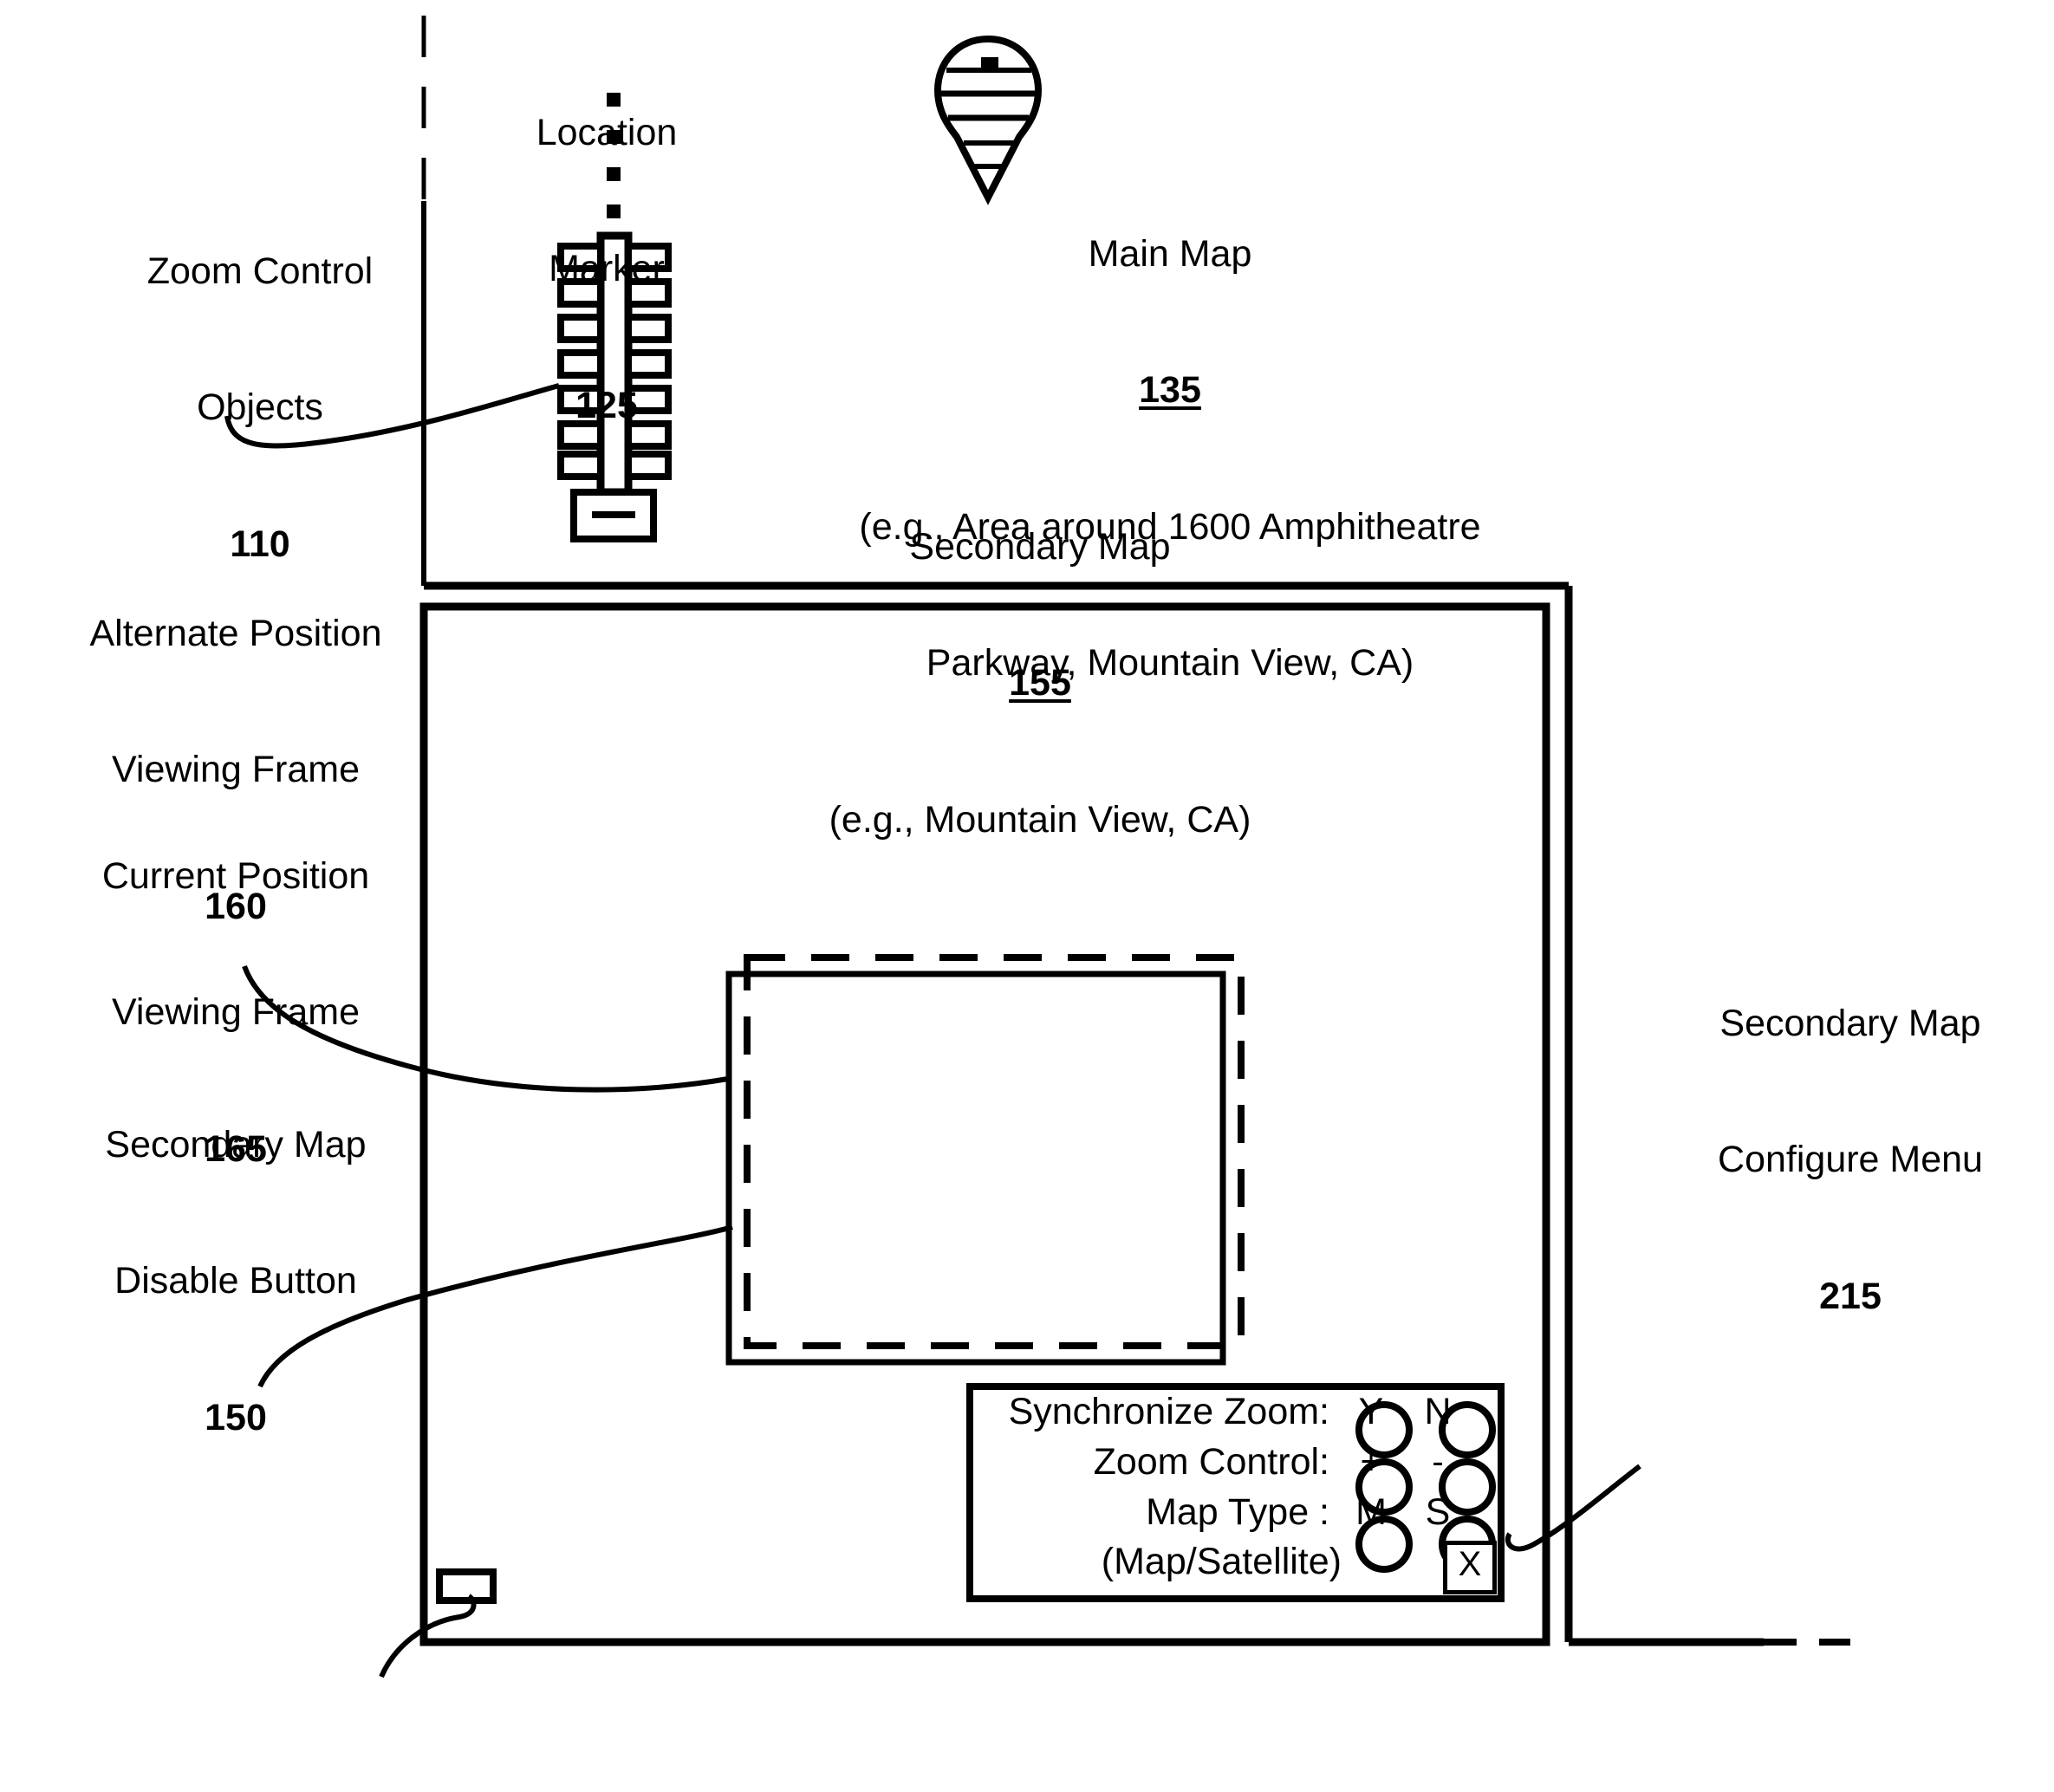 The image size is (2054, 1792). What do you see at coordinates (235, 633) in the screenshot?
I see `alt-frame-line1: Alternate Position` at bounding box center [235, 633].